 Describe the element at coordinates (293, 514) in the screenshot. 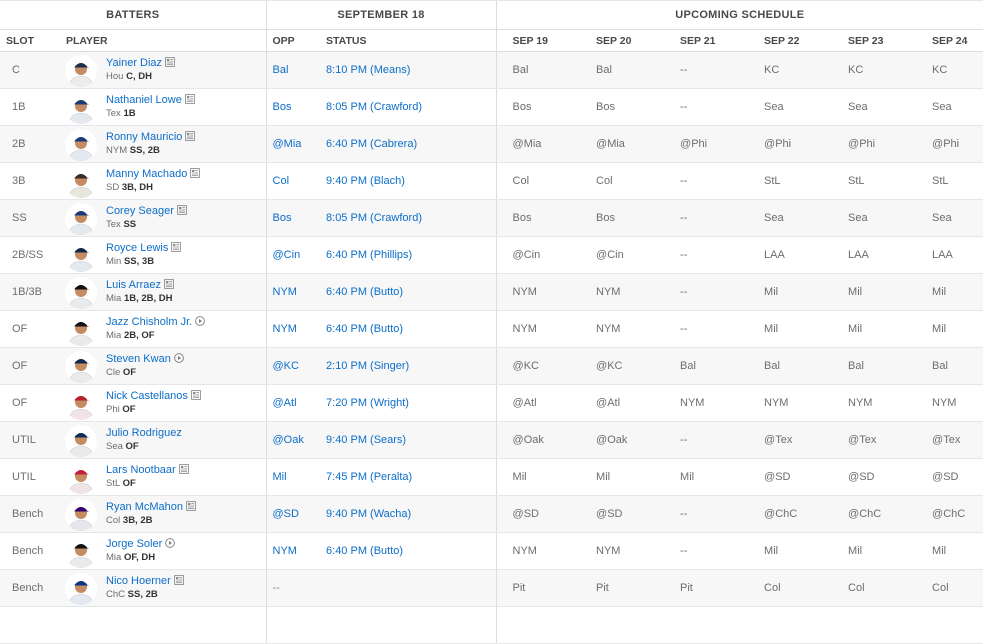

I see `opponent-link: @SD` at that location.